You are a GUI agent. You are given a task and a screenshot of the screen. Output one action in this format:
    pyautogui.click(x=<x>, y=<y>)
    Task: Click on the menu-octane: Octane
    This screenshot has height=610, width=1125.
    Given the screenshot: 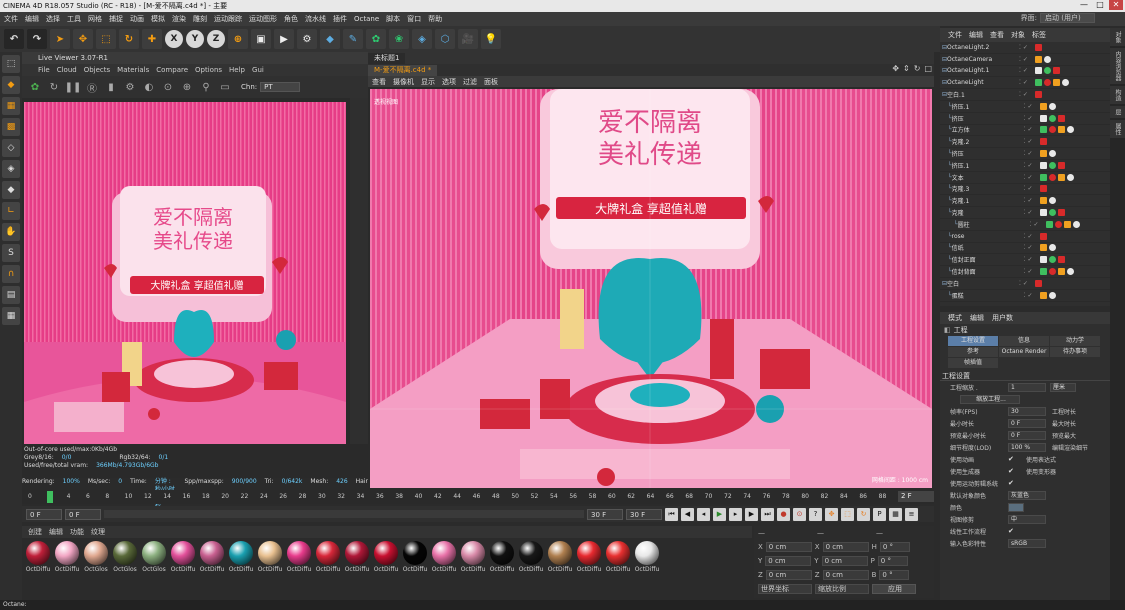 What is the action you would take?
    pyautogui.click(x=366, y=19)
    